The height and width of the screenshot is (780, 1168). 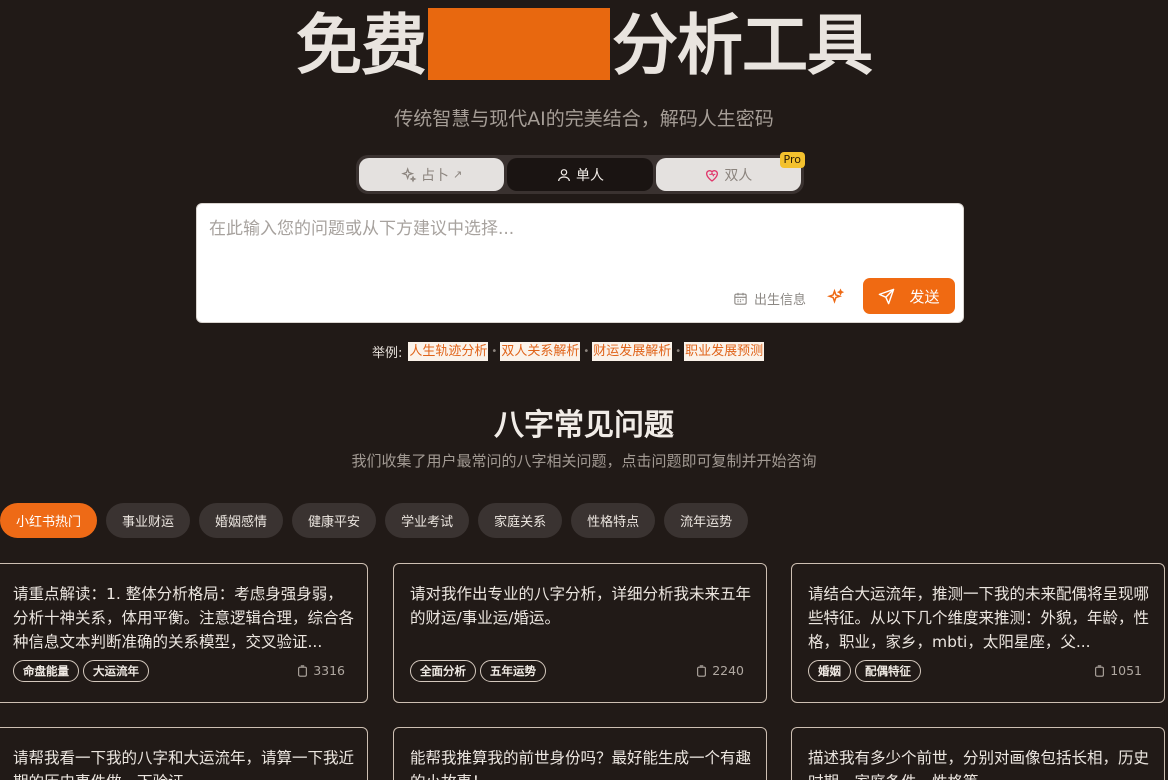 What do you see at coordinates (792, 160) in the screenshot?
I see `pro-badge: Pro` at bounding box center [792, 160].